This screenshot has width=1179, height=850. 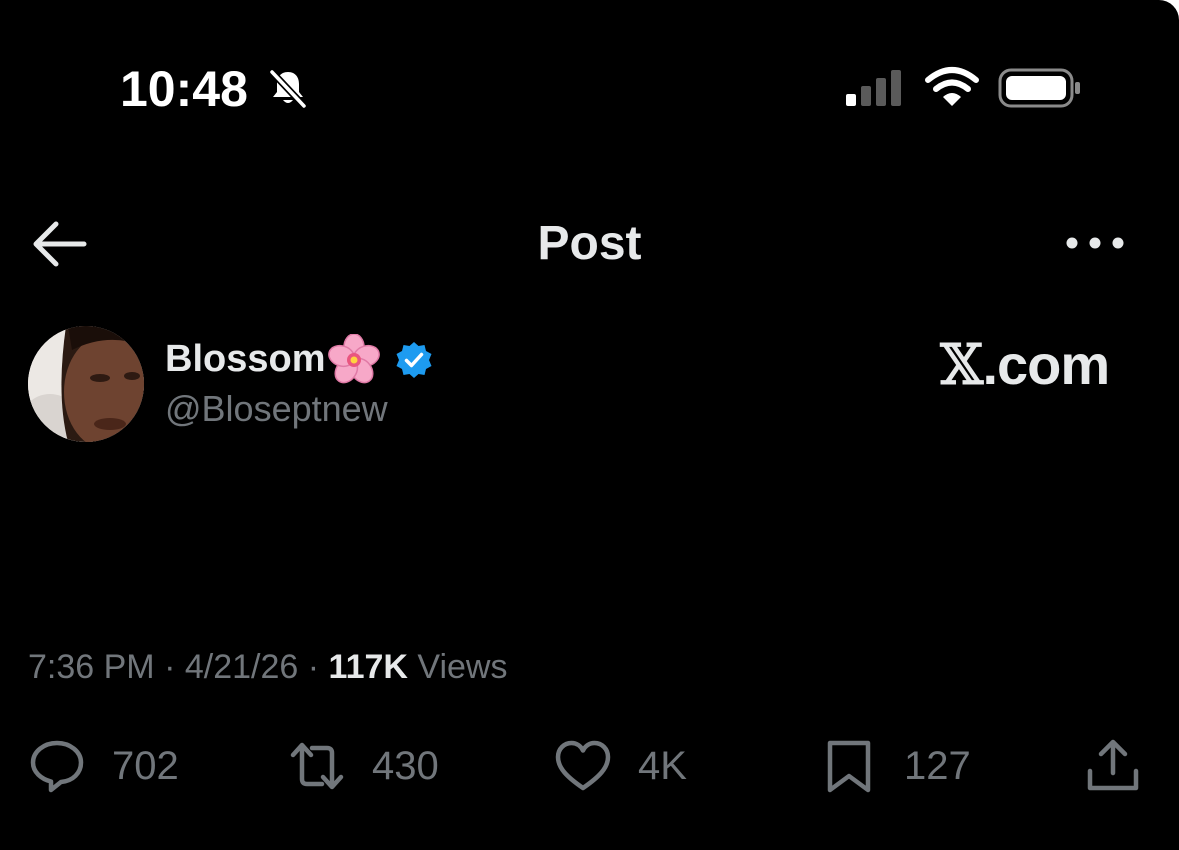 What do you see at coordinates (589, 243) in the screenshot?
I see `page-title: Post` at bounding box center [589, 243].